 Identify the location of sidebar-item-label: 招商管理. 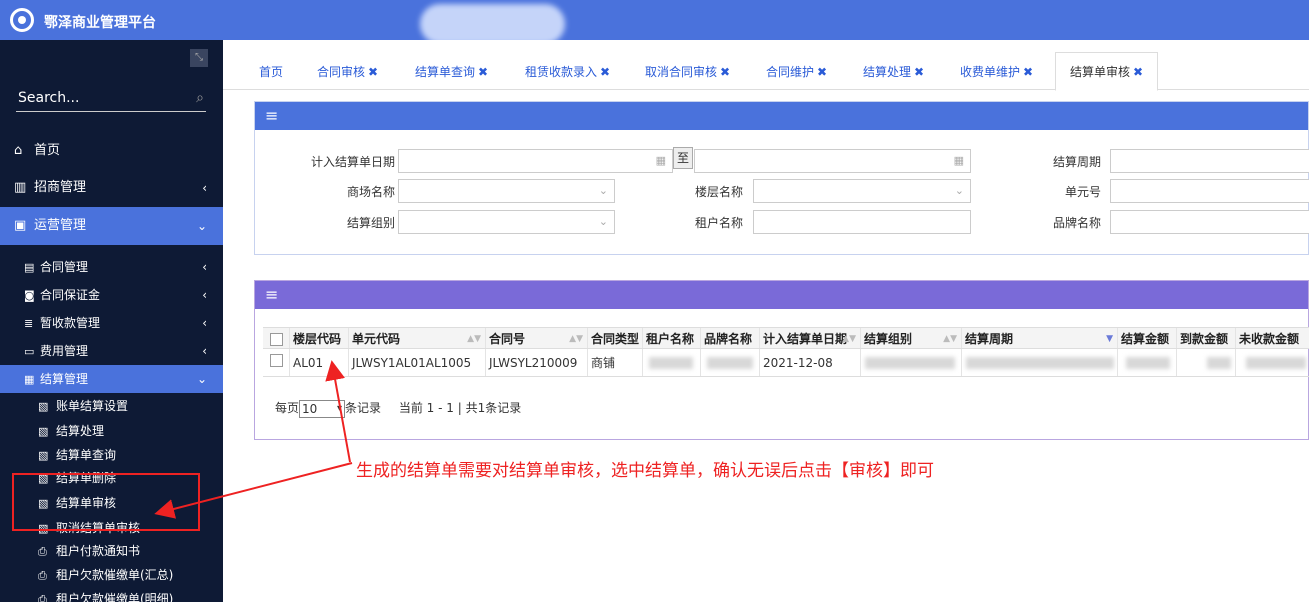
(60, 187).